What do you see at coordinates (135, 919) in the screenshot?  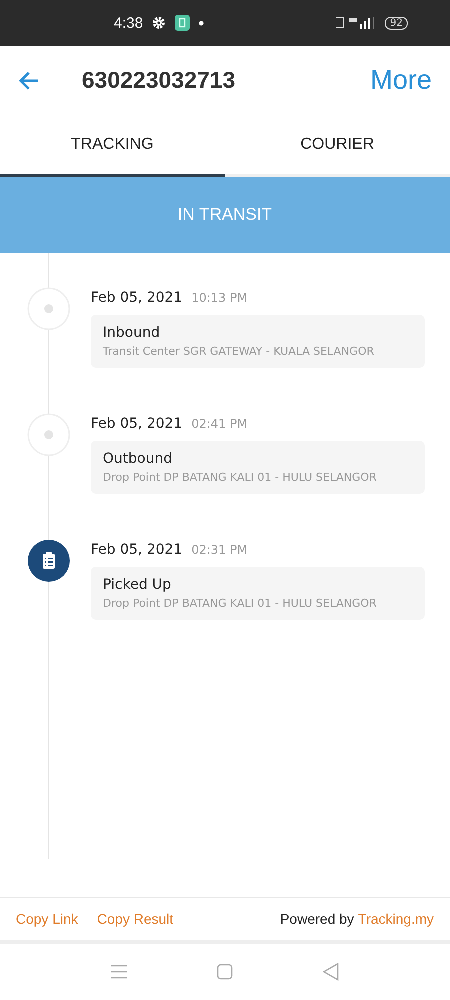 I see `copy-link: Copy Result` at bounding box center [135, 919].